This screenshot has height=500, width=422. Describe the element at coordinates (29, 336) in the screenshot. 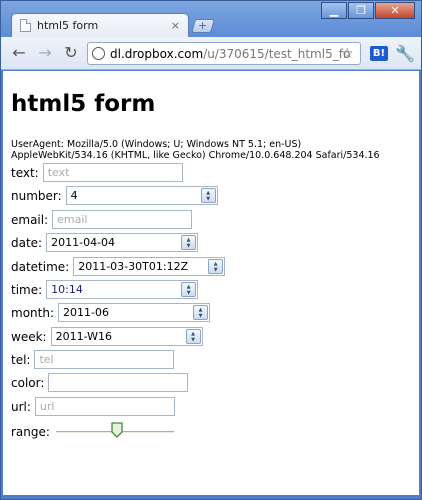

I see `week-label: week:` at that location.